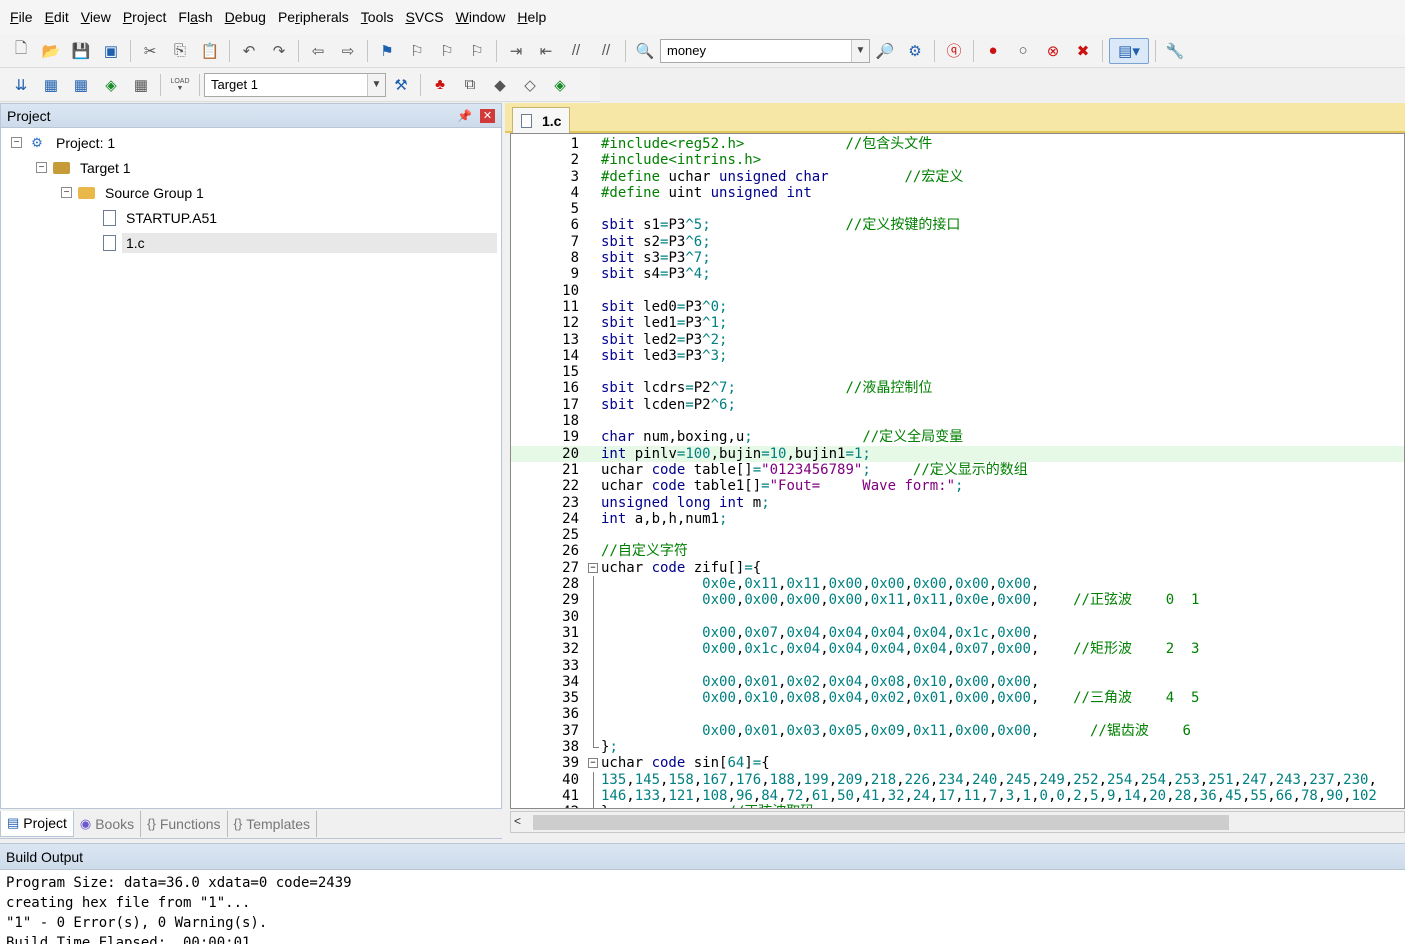  I want to click on code-line: 36, so click(957, 714).